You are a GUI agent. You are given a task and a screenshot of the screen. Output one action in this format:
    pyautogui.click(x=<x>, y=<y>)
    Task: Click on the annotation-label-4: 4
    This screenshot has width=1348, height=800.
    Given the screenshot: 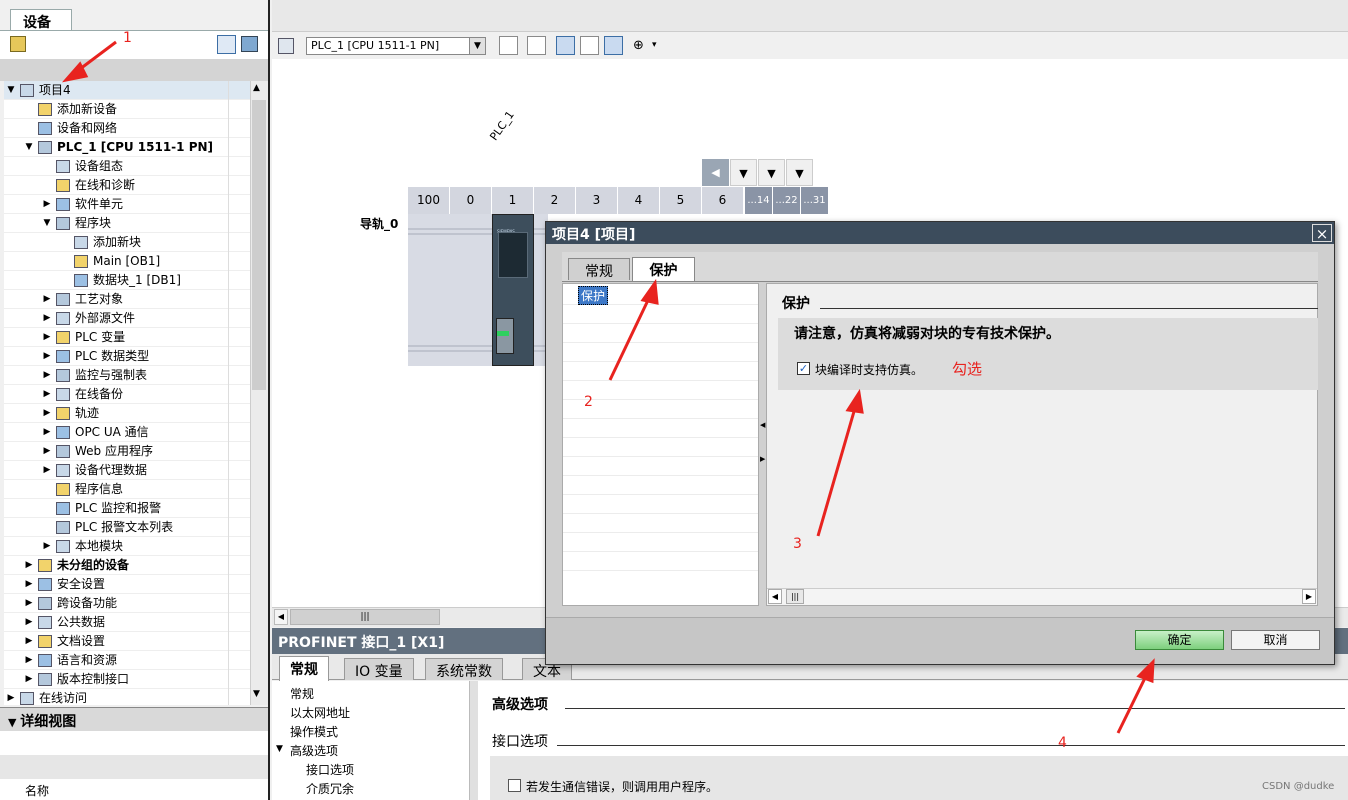 What is the action you would take?
    pyautogui.click(x=1062, y=743)
    